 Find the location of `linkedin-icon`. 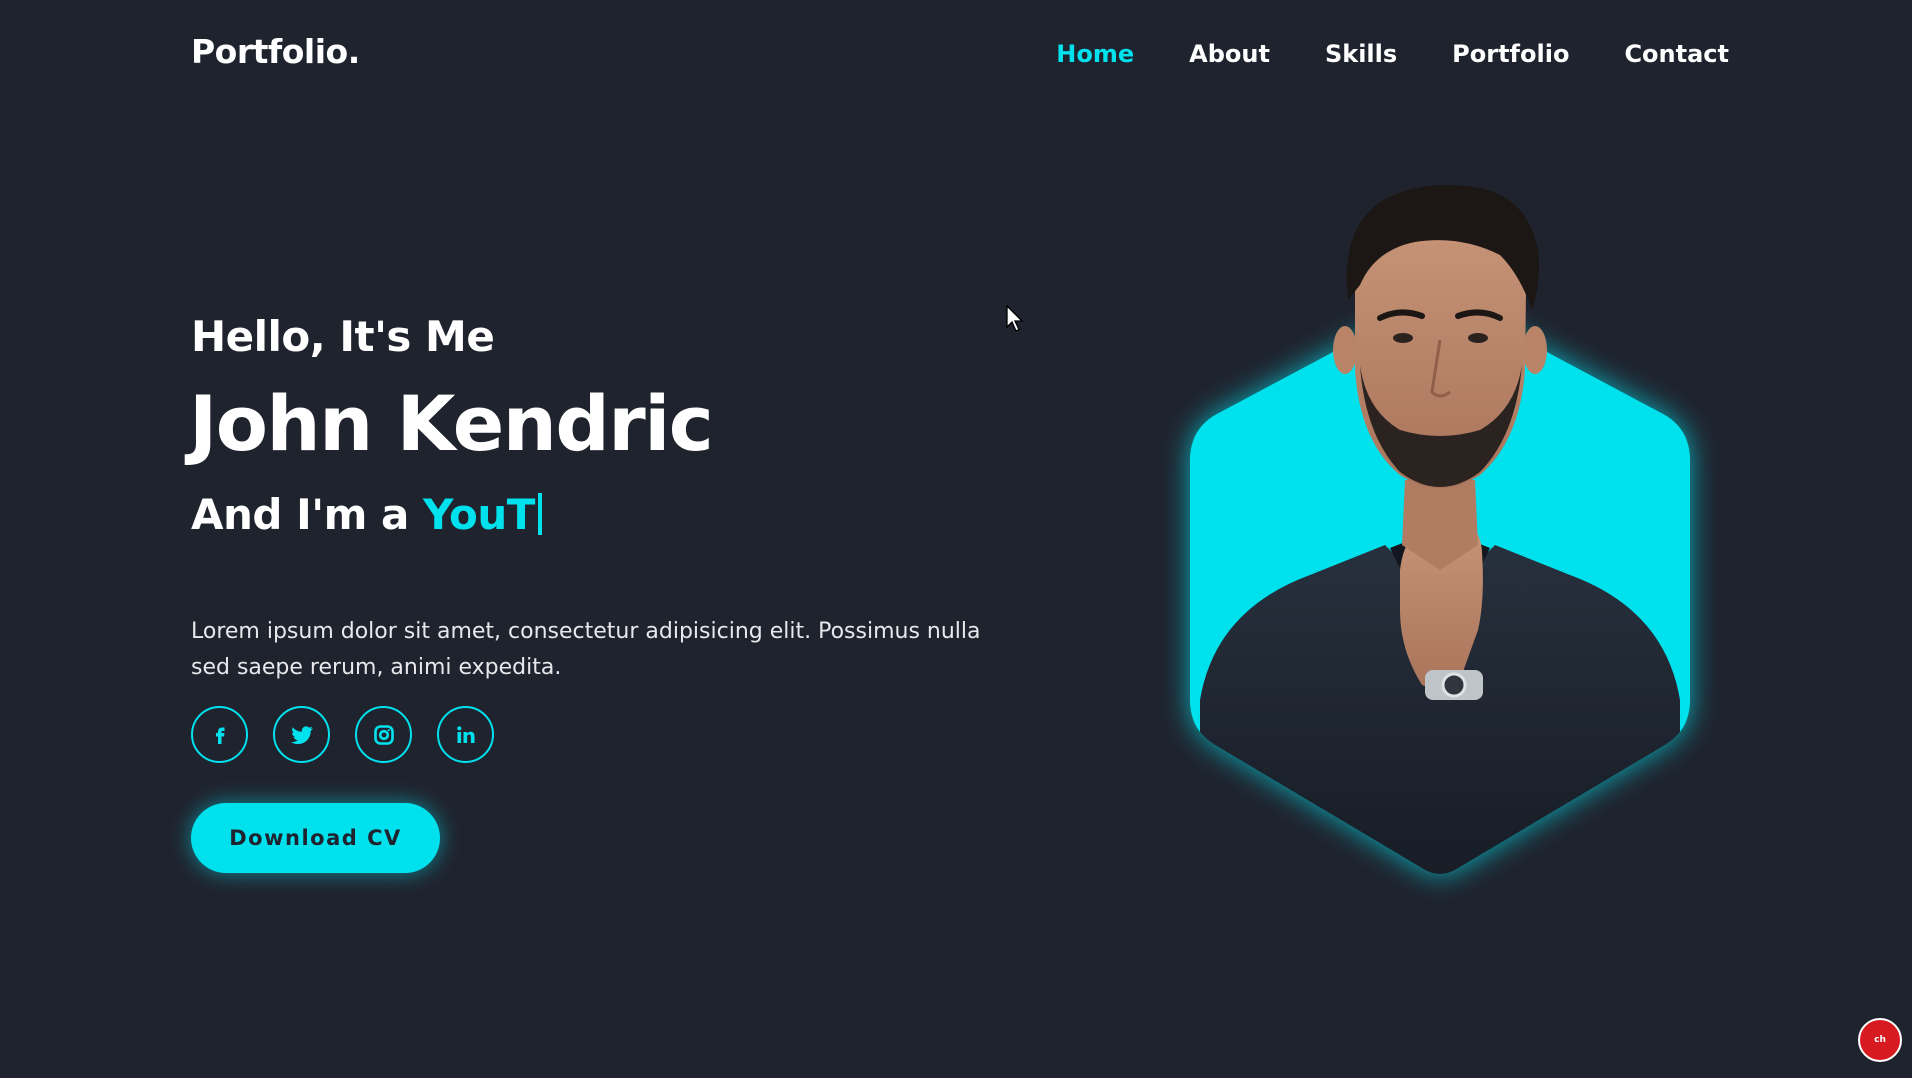

linkedin-icon is located at coordinates (465, 734).